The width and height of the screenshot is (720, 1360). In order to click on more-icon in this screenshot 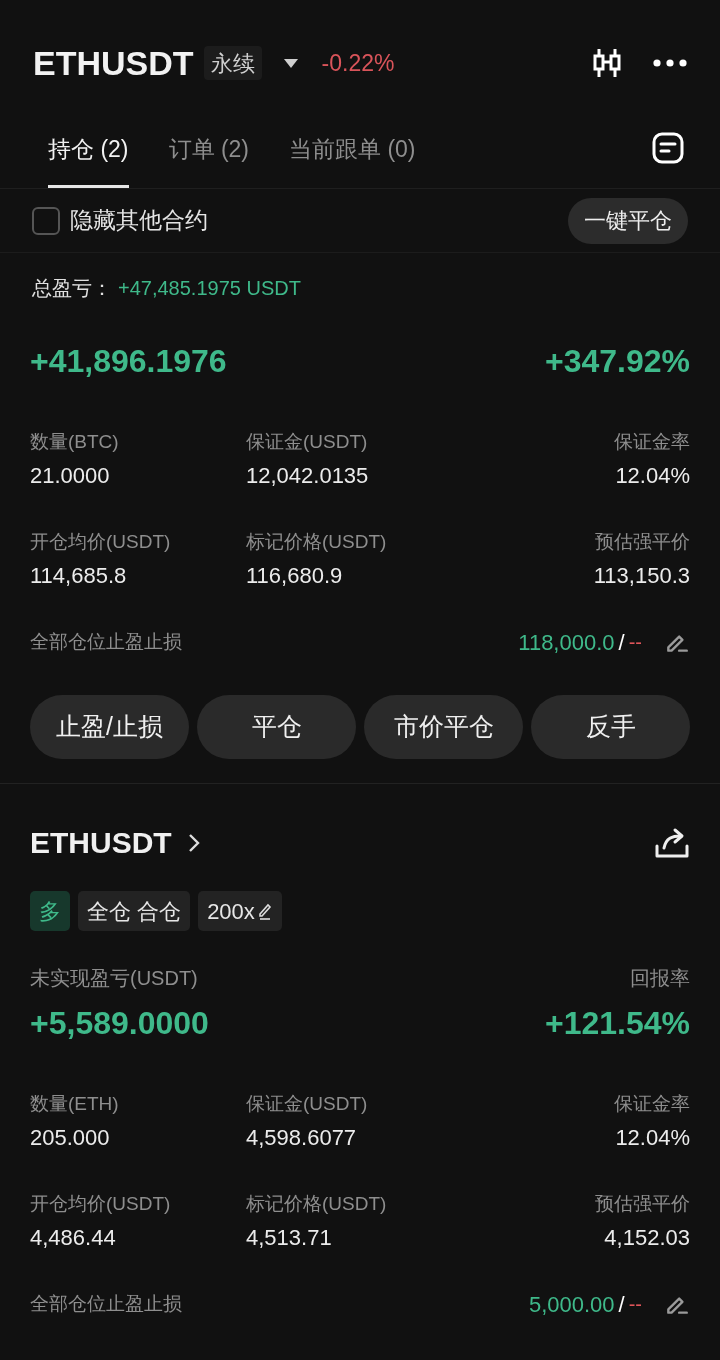, I will do `click(670, 63)`.